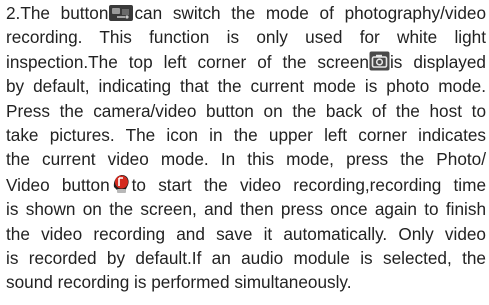 Image resolution: width=489 pixels, height=305 pixels. What do you see at coordinates (121, 13) in the screenshot?
I see `mode-switch-icon` at bounding box center [121, 13].